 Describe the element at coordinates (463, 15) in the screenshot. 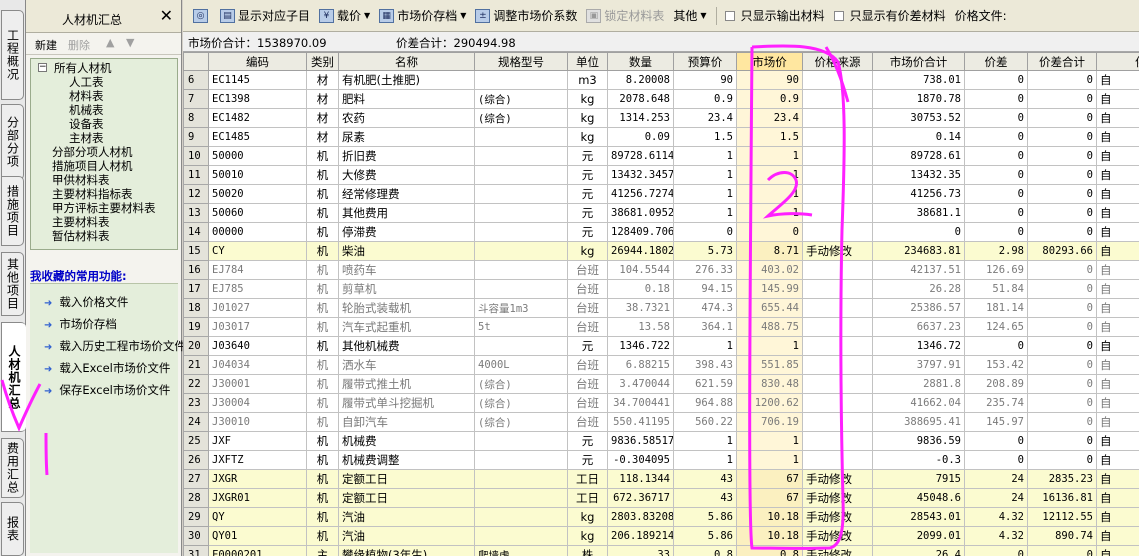

I see `chevron-down-icon: ▼` at that location.